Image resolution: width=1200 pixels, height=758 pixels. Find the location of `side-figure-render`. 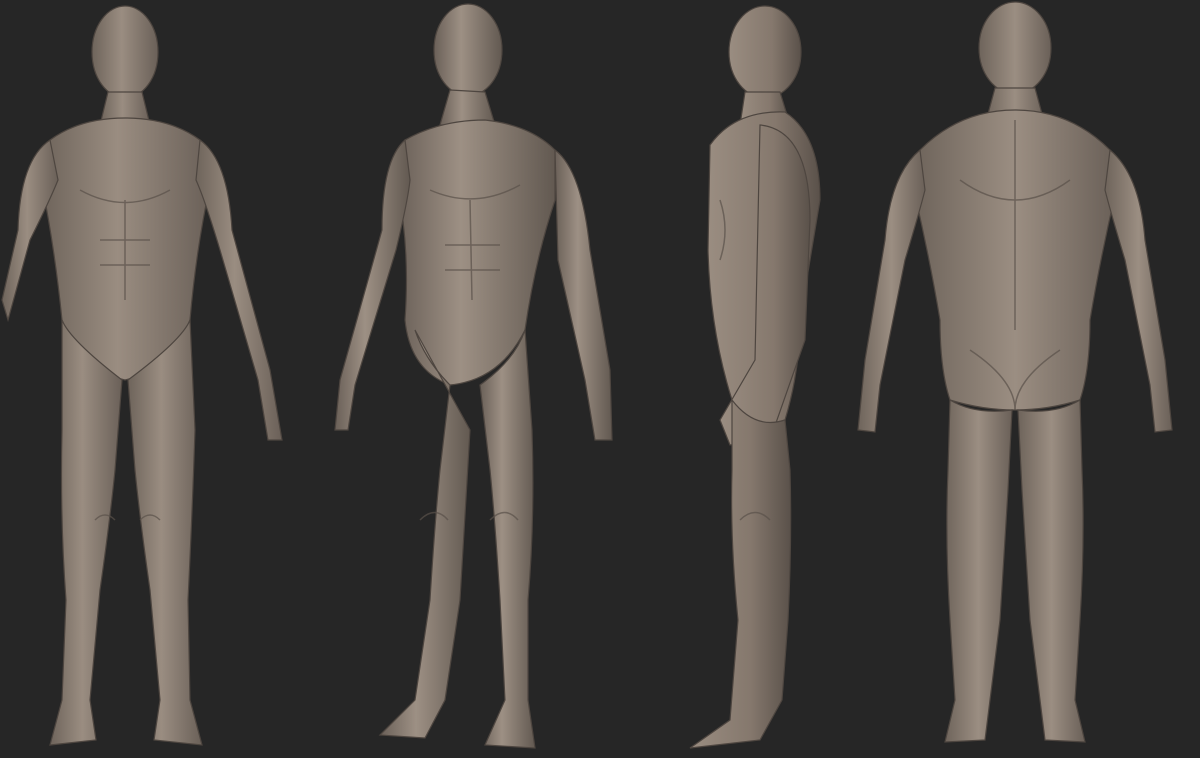

side-figure-render is located at coordinates (755, 377).